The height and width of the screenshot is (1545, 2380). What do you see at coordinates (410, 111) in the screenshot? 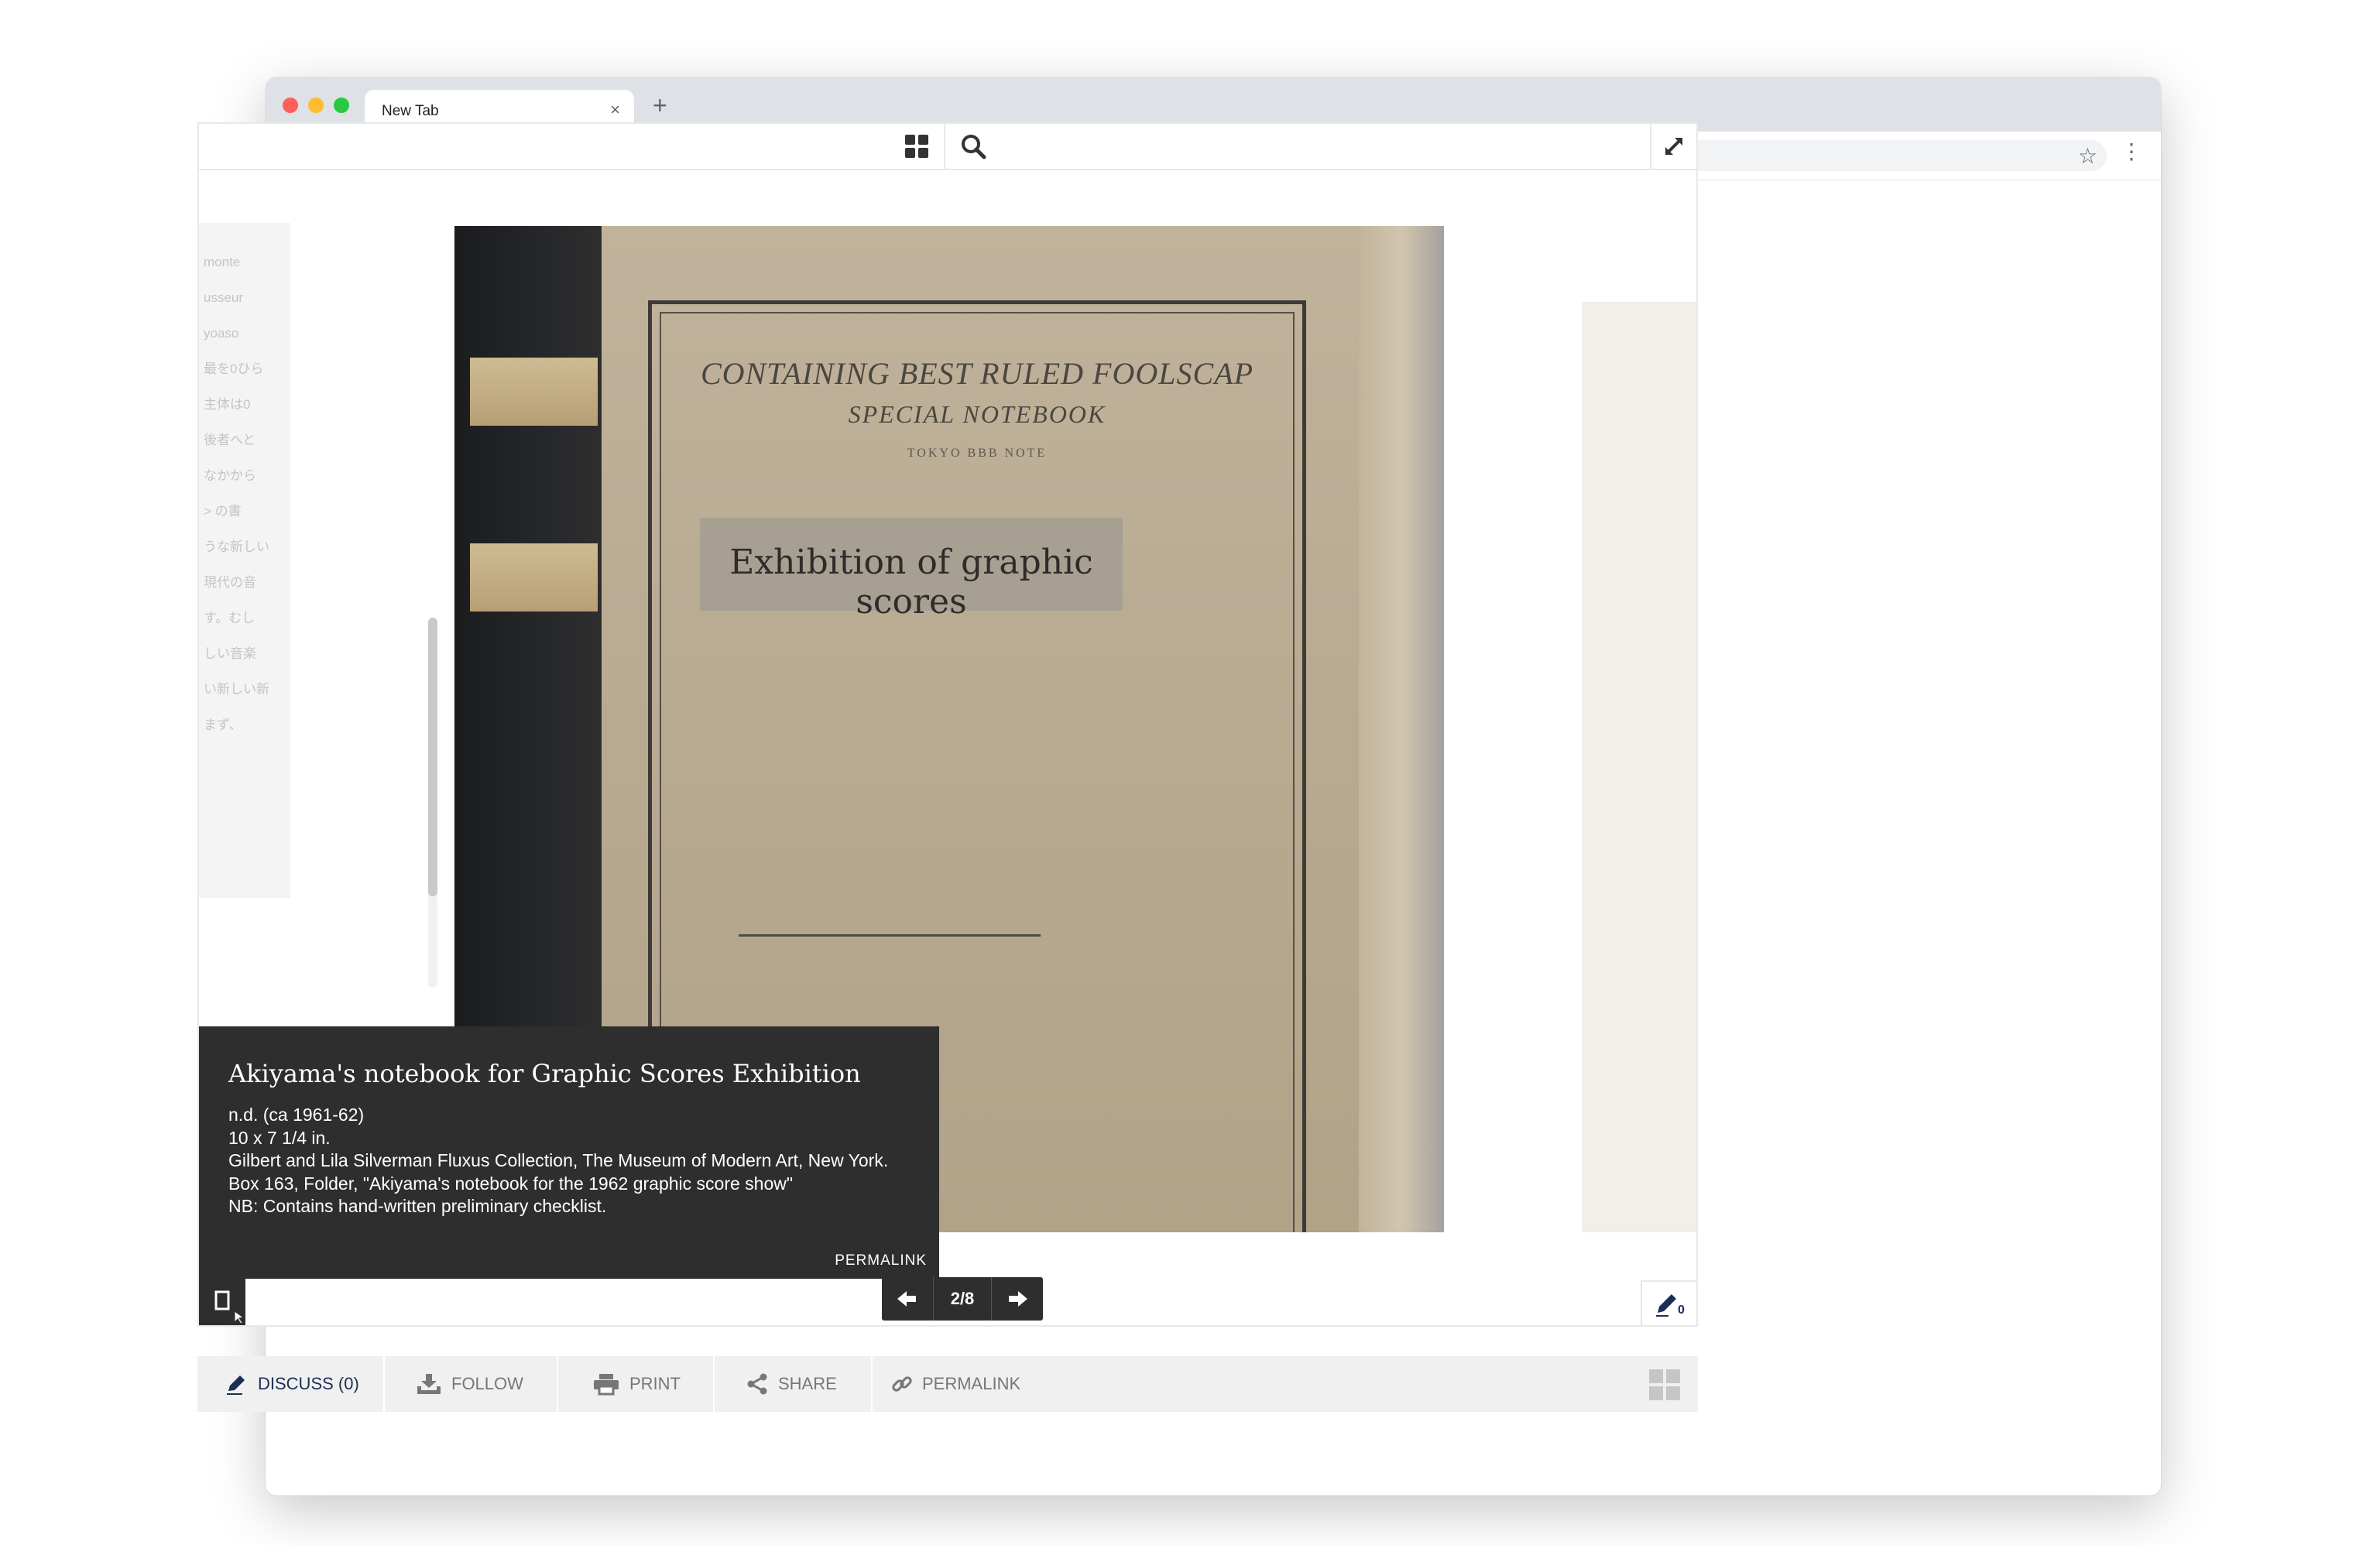
I see `tab-title: New Tab` at bounding box center [410, 111].